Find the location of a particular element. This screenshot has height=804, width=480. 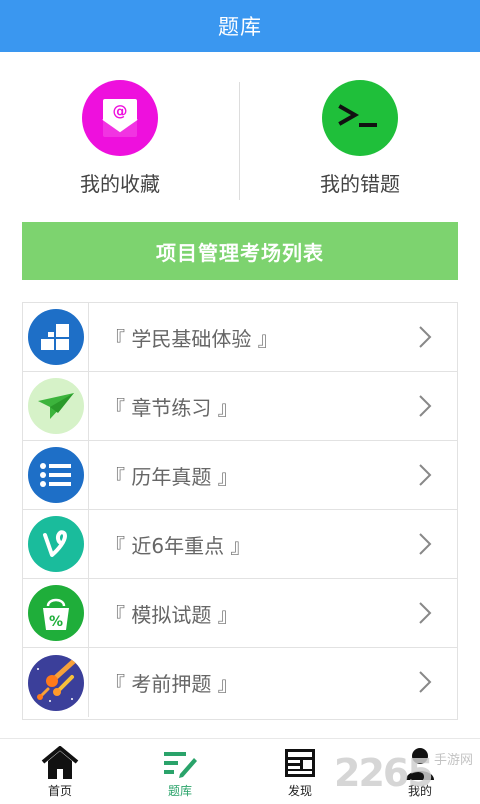

nav-label: 发现 is located at coordinates (299, 791).